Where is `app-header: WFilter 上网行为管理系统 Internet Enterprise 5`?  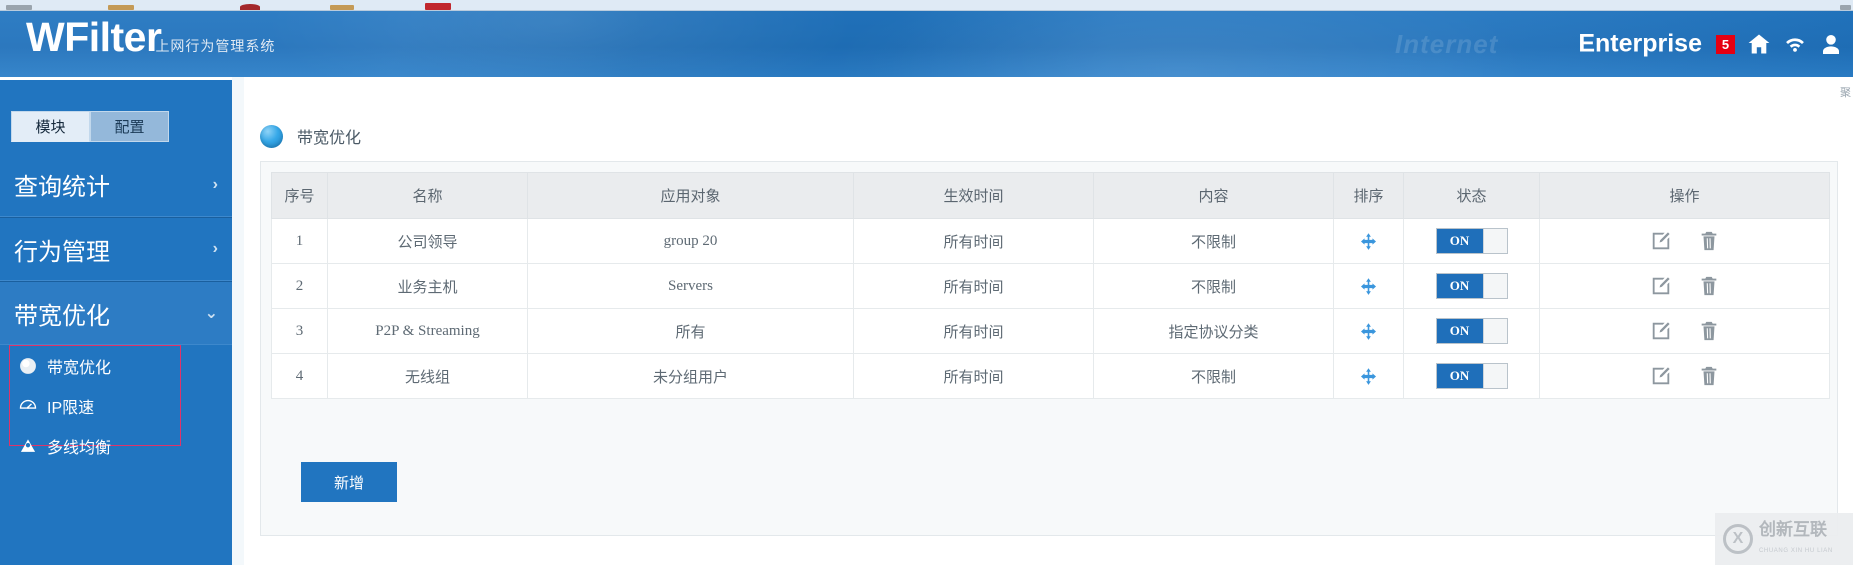
app-header: WFilter 上网行为管理系统 Internet Enterprise 5 is located at coordinates (926, 44).